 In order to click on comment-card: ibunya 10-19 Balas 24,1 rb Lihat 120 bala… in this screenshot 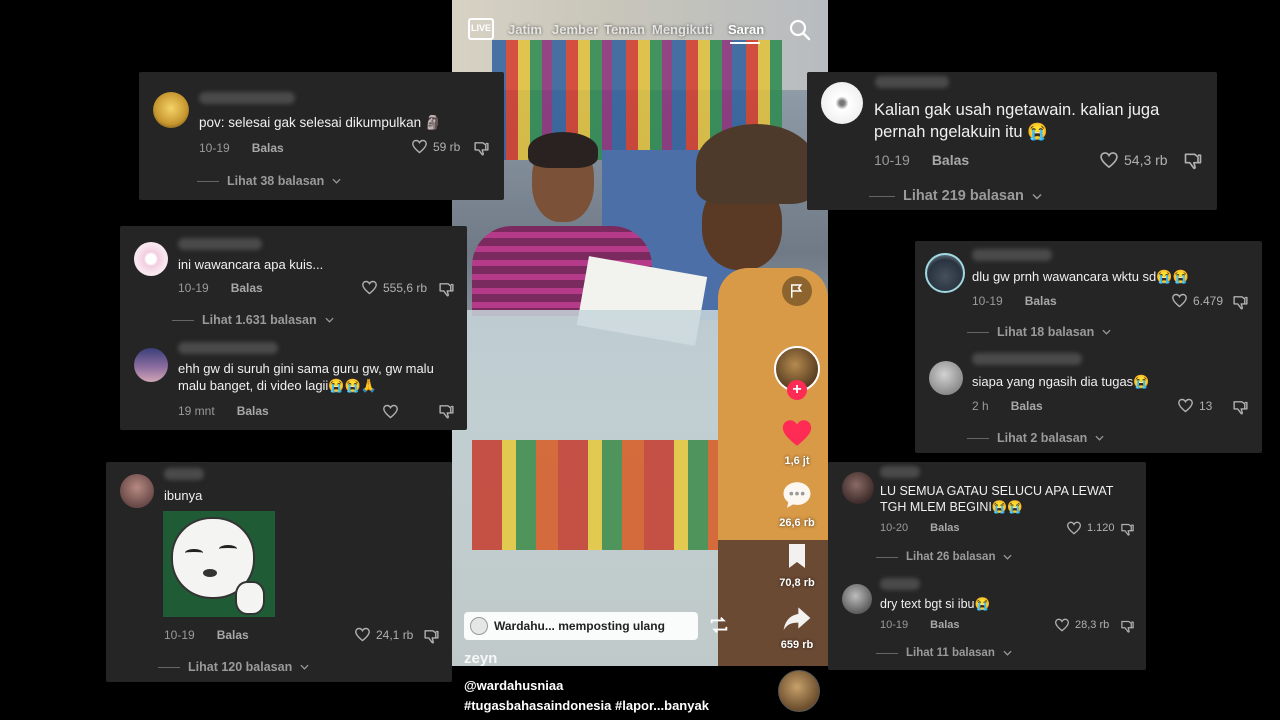, I will do `click(279, 572)`.